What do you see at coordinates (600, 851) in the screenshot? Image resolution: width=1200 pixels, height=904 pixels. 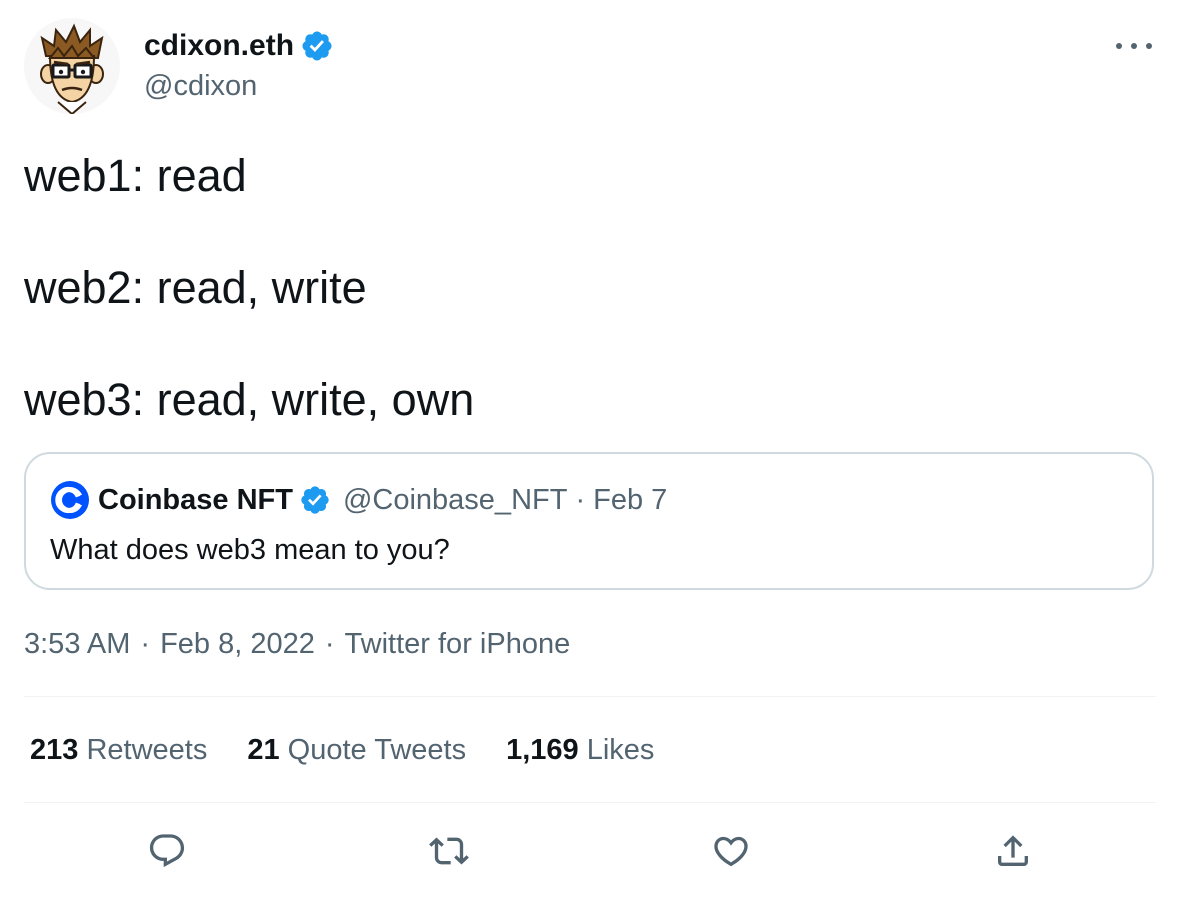 I see `tweet-actions` at bounding box center [600, 851].